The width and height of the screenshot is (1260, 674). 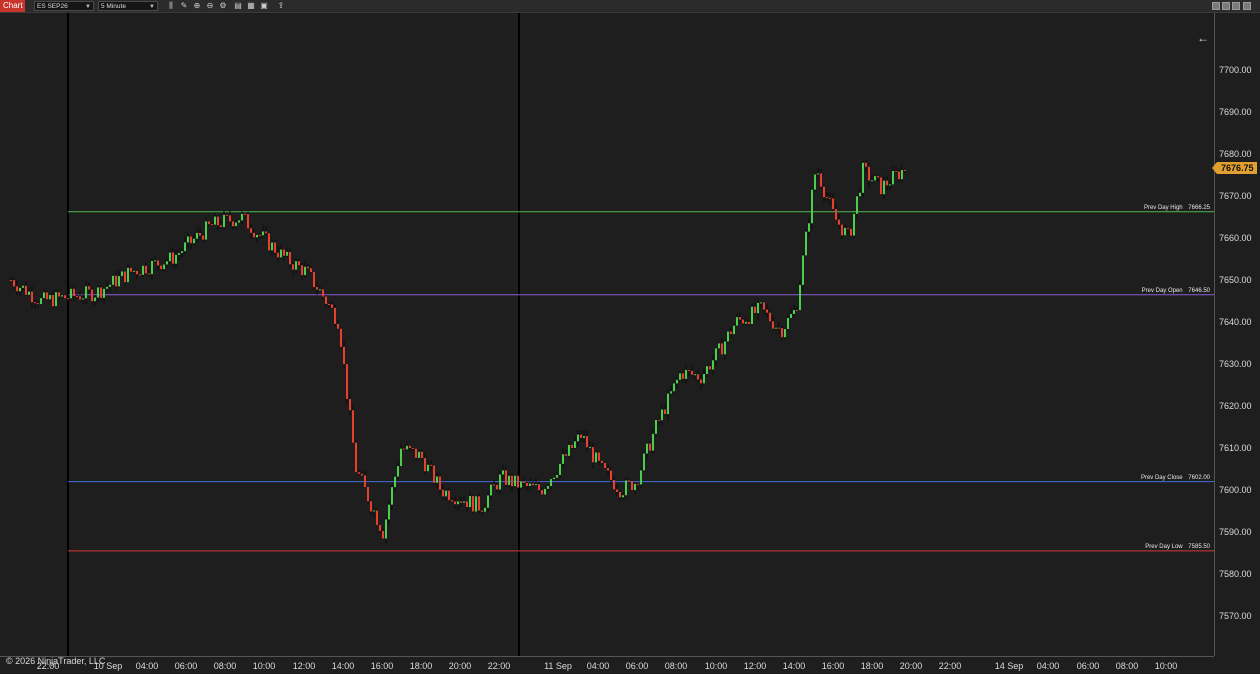 What do you see at coordinates (251, 6) in the screenshot?
I see `indicators-icon: ▦` at bounding box center [251, 6].